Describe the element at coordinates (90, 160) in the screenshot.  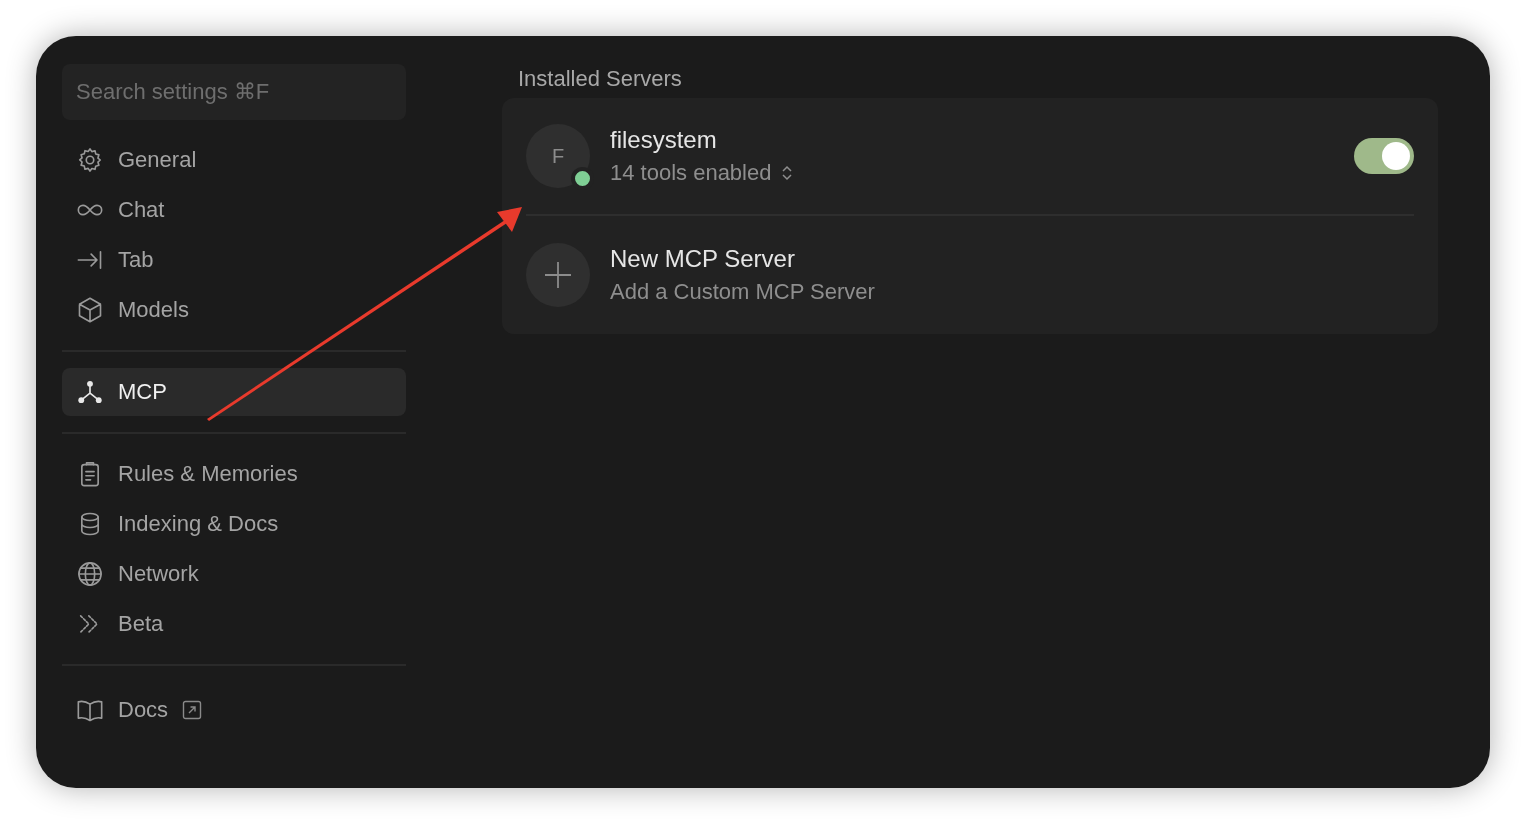
I see `gear-icon` at that location.